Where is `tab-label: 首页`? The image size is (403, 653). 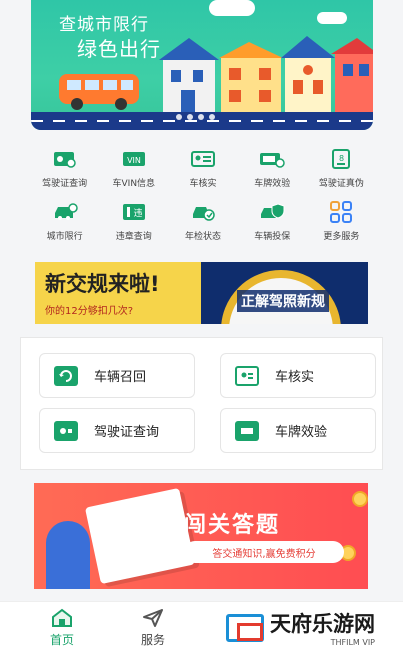
tab-label: 首页 is located at coordinates (62, 640).